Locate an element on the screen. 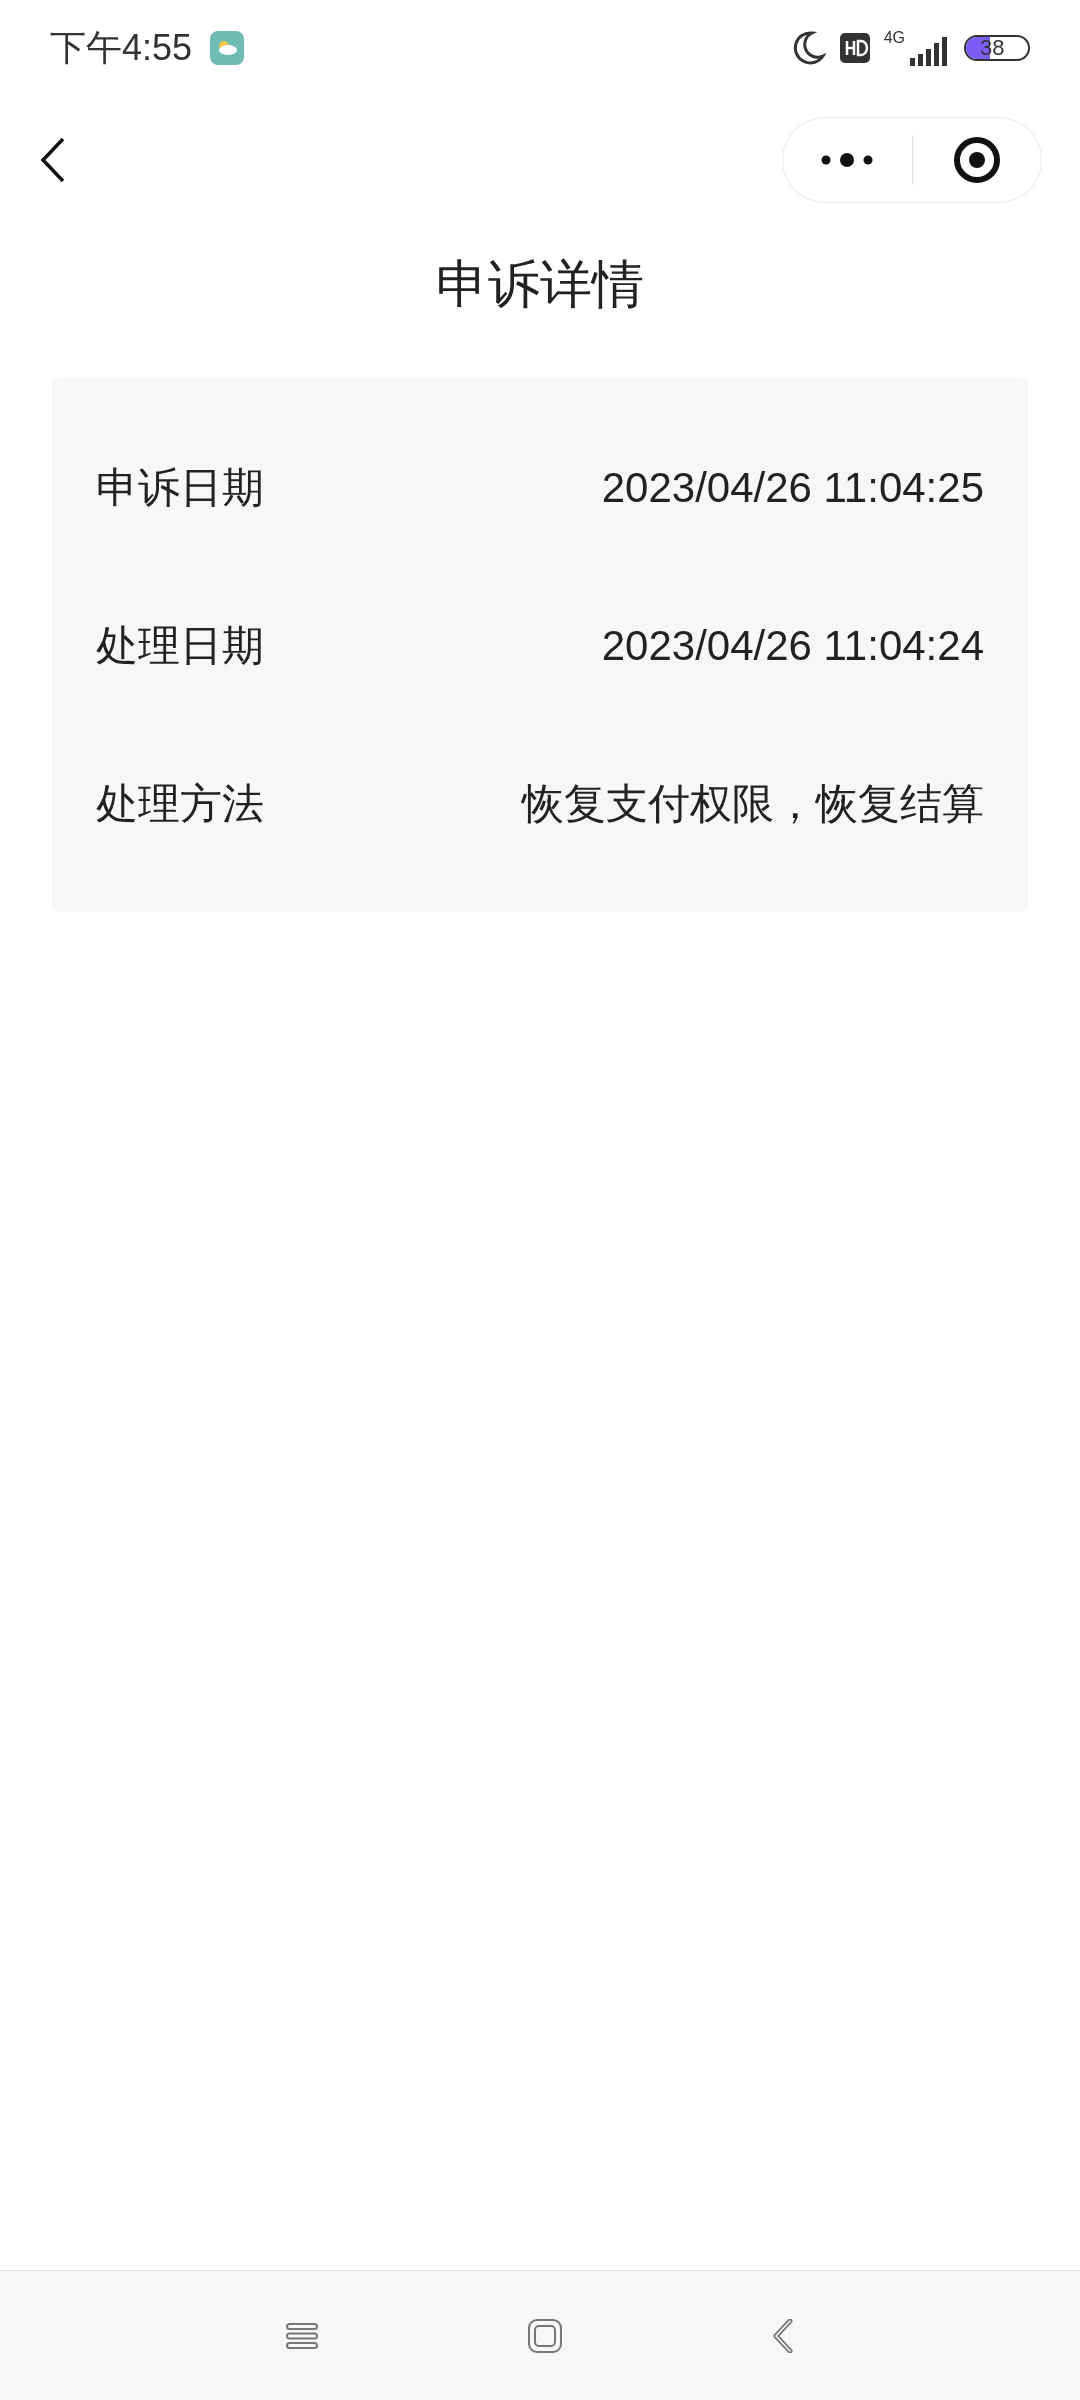 This screenshot has width=1080, height=2400. target-icon is located at coordinates (976, 160).